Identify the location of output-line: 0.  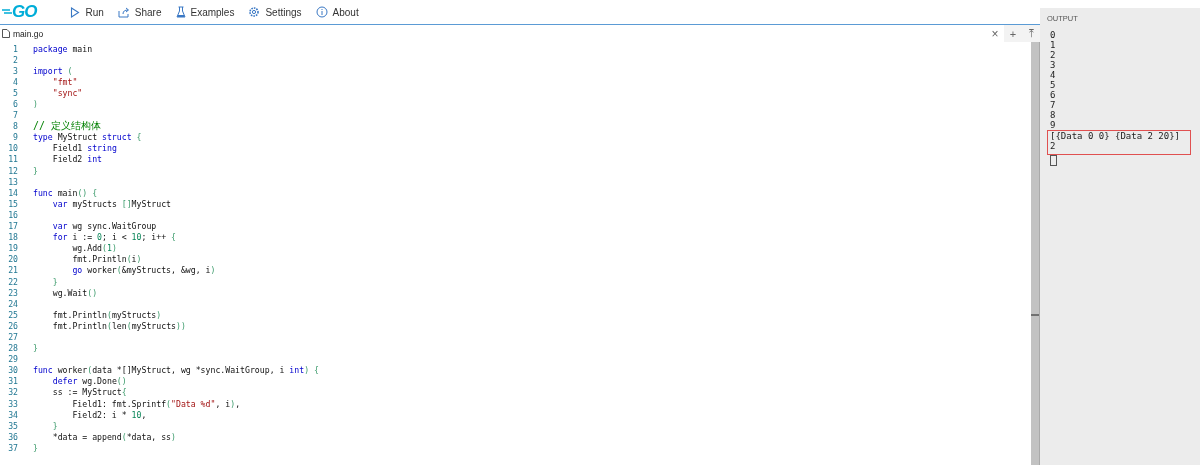
(1053, 35).